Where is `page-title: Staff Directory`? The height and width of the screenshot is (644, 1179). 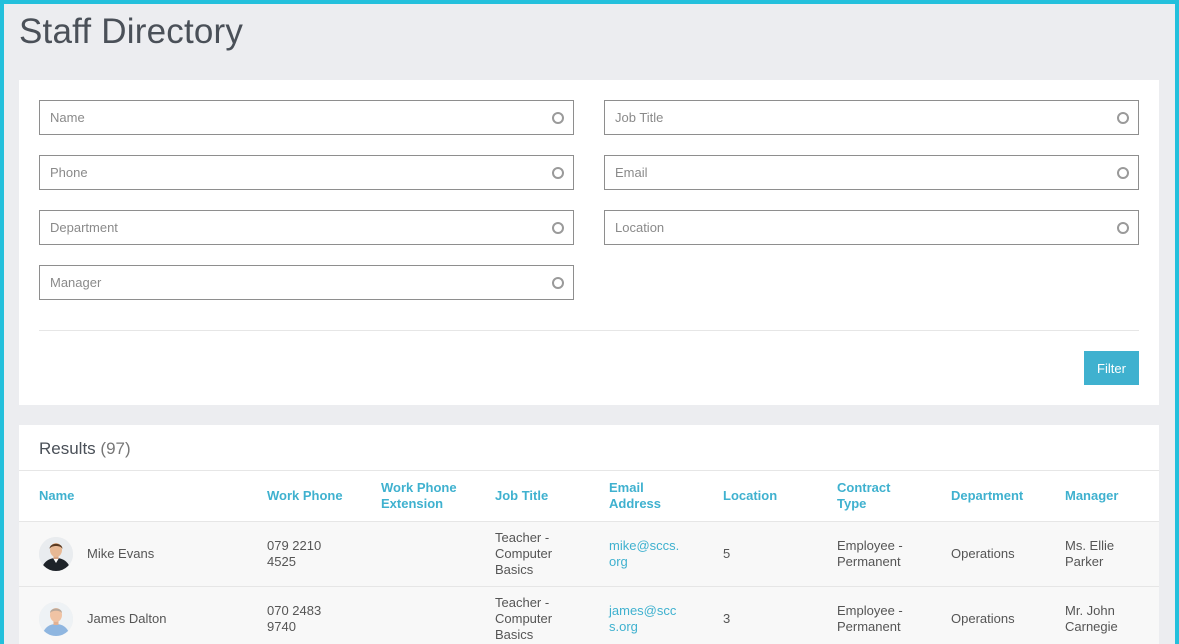
page-title: Staff Directory is located at coordinates (131, 31).